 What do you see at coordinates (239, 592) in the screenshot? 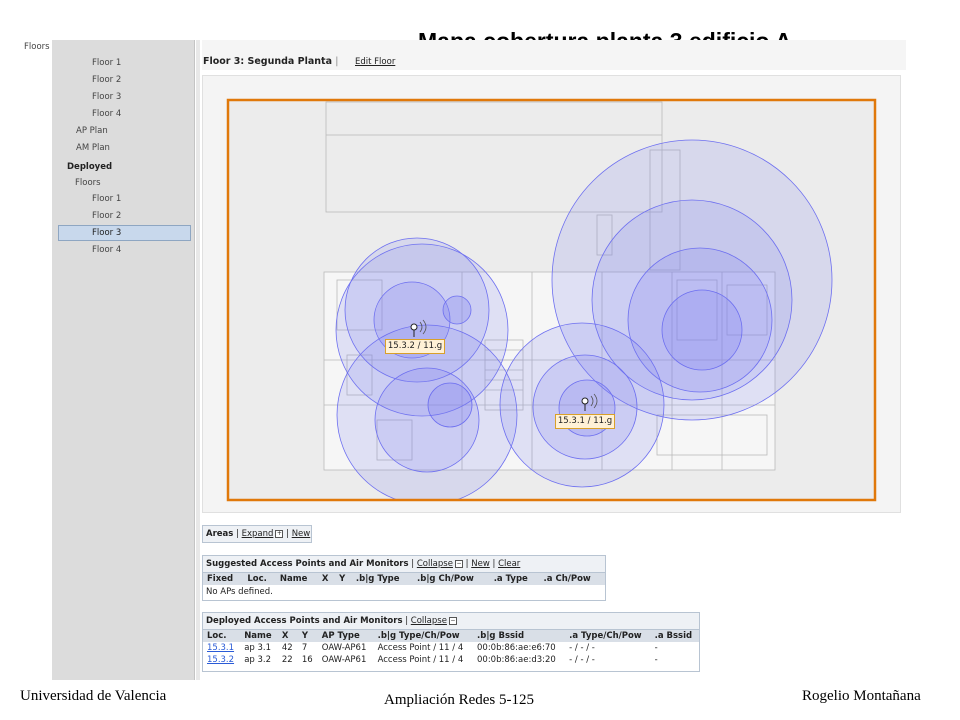
I see `empty-message: No APs defined.` at bounding box center [239, 592].